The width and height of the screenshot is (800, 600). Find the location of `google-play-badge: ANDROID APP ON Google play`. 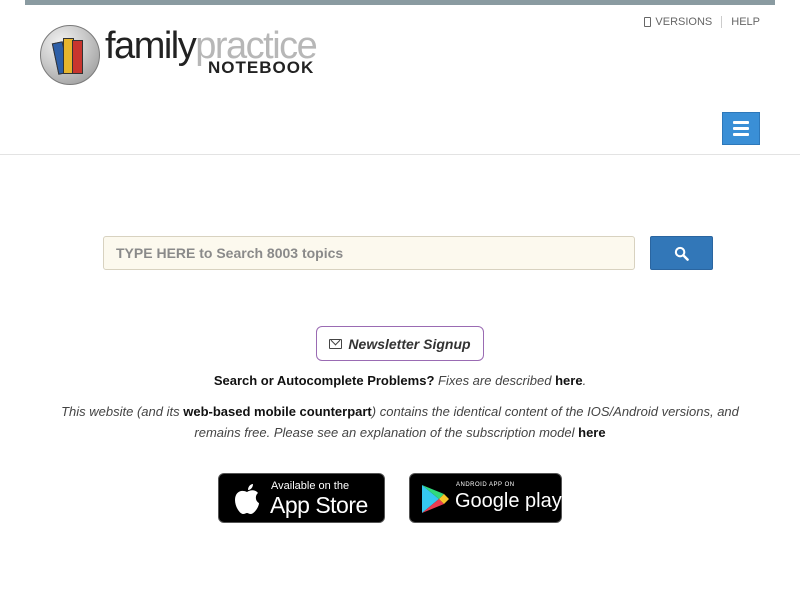

google-play-badge: ANDROID APP ON Google play is located at coordinates (485, 498).